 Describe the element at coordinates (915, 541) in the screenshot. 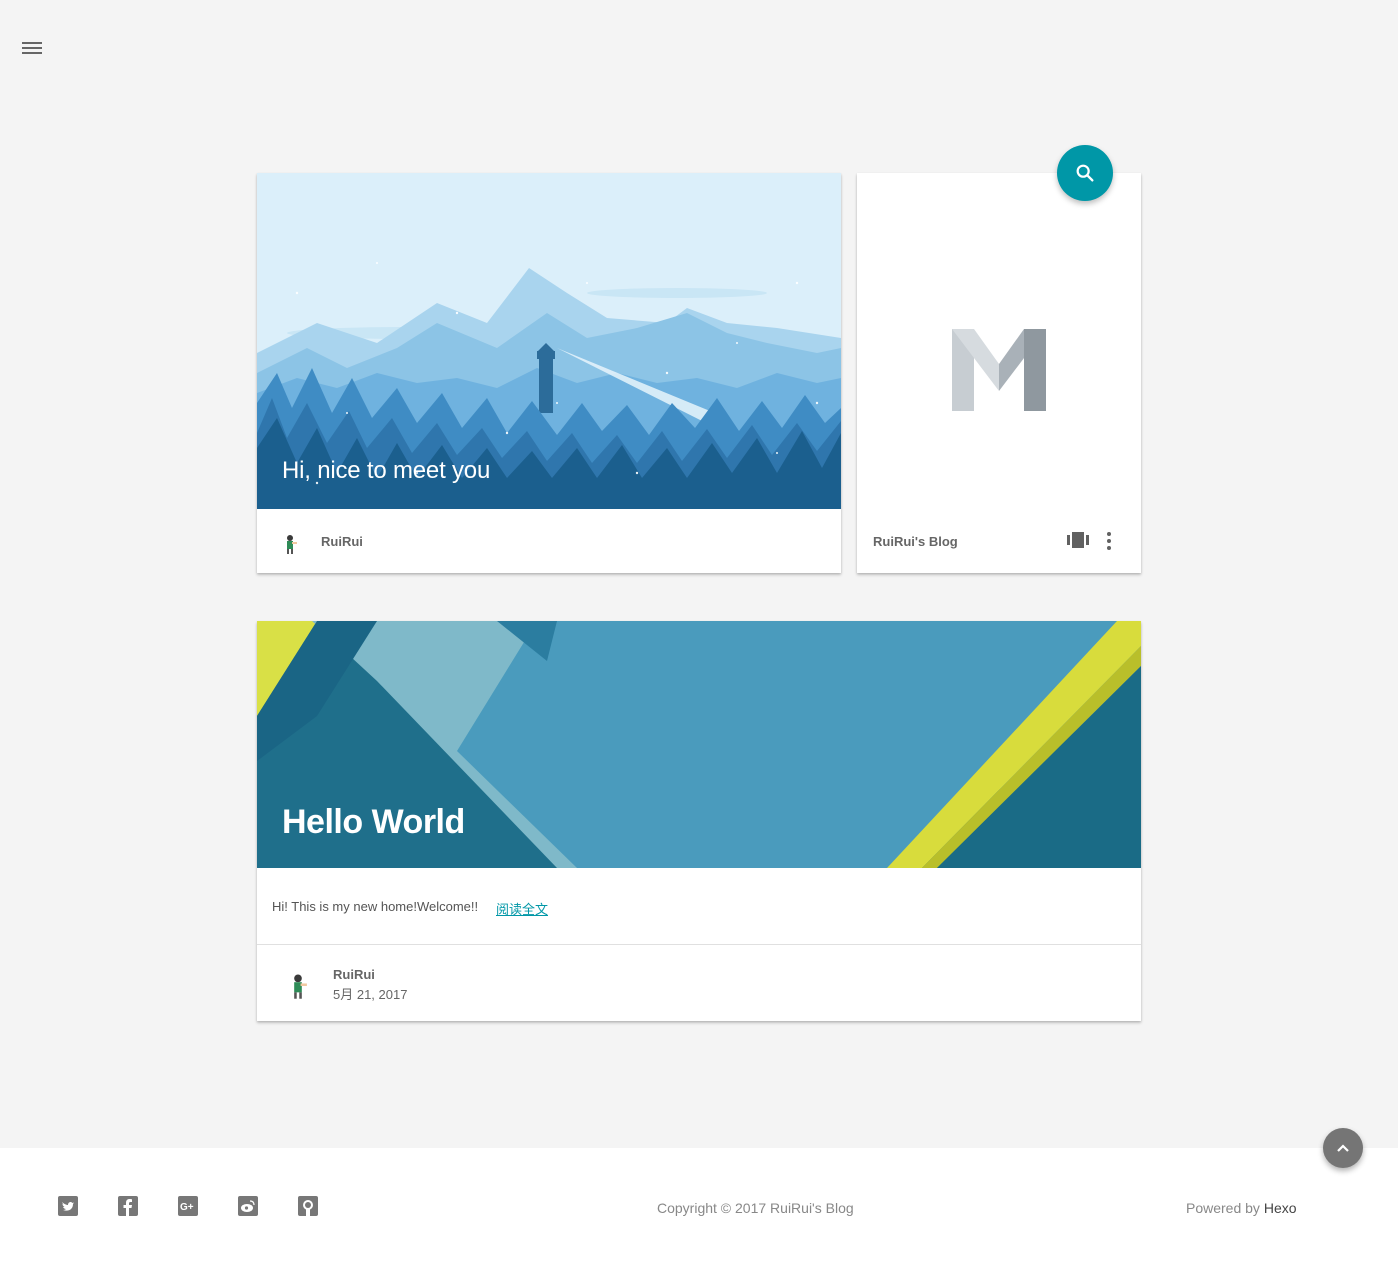

I see `blog-title: RuiRui's Blog` at that location.